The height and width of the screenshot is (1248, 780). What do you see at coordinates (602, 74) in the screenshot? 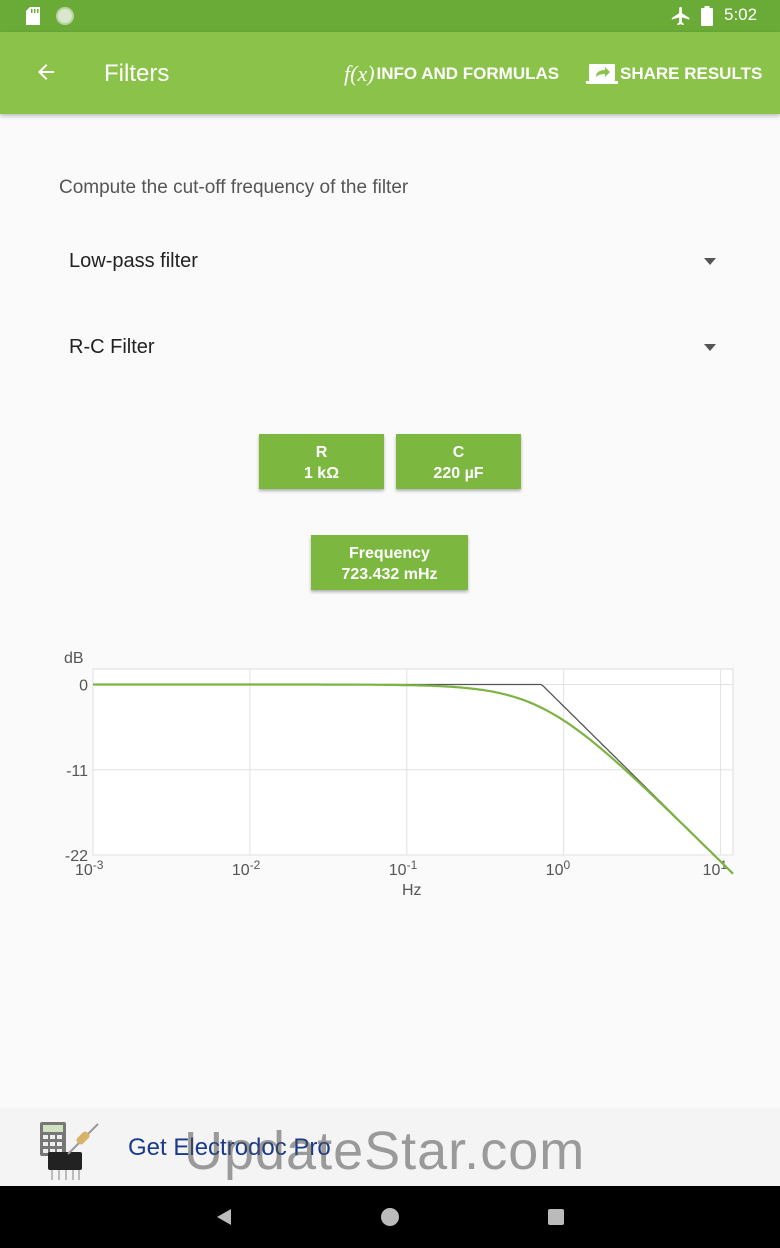
I see `share-icon` at bounding box center [602, 74].